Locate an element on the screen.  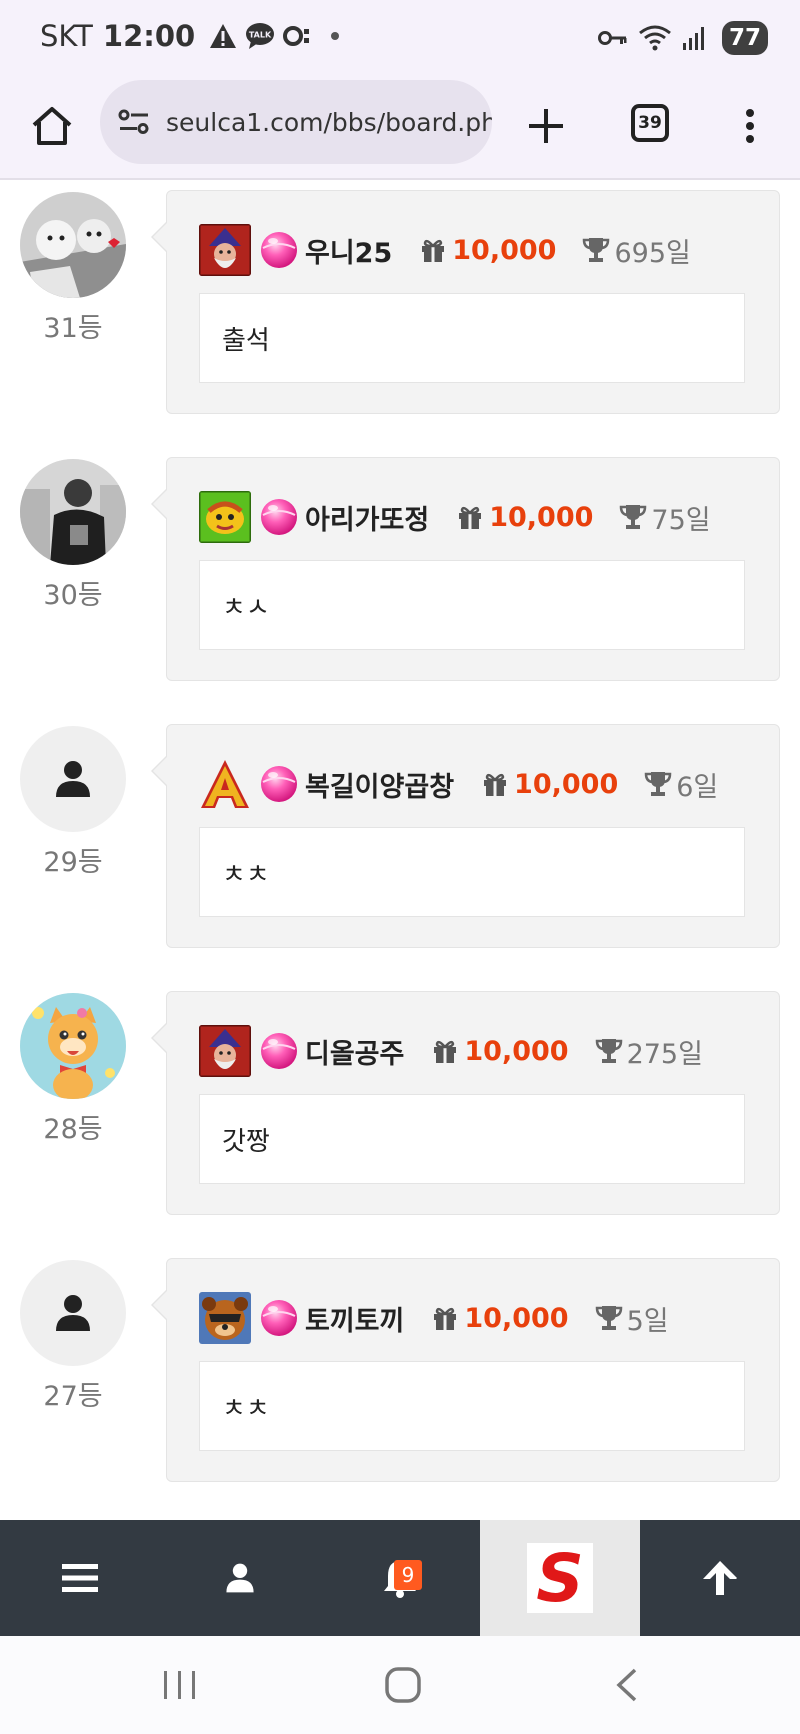
comment-text: 출석 is located at coordinates (472, 338).